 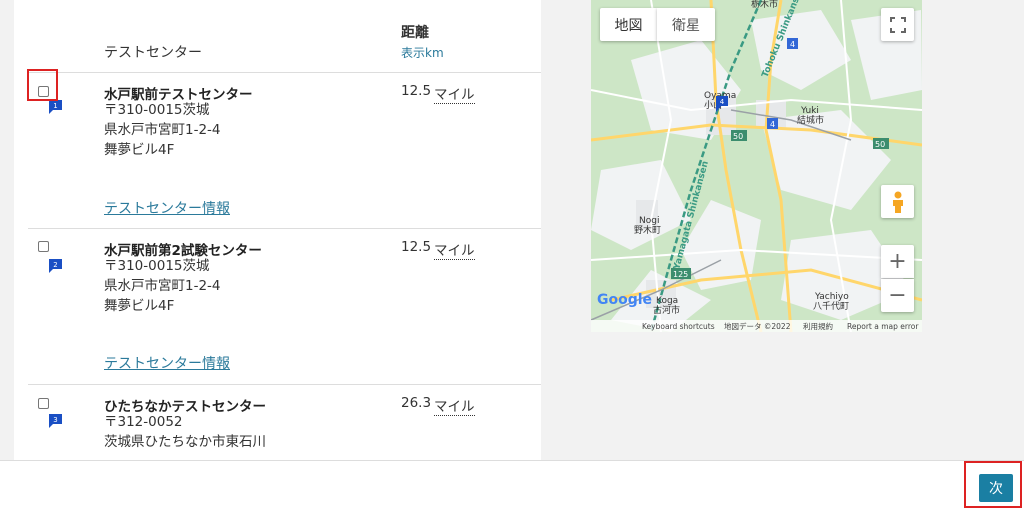 I want to click on svg-text: Yuki, so click(x=809, y=111).